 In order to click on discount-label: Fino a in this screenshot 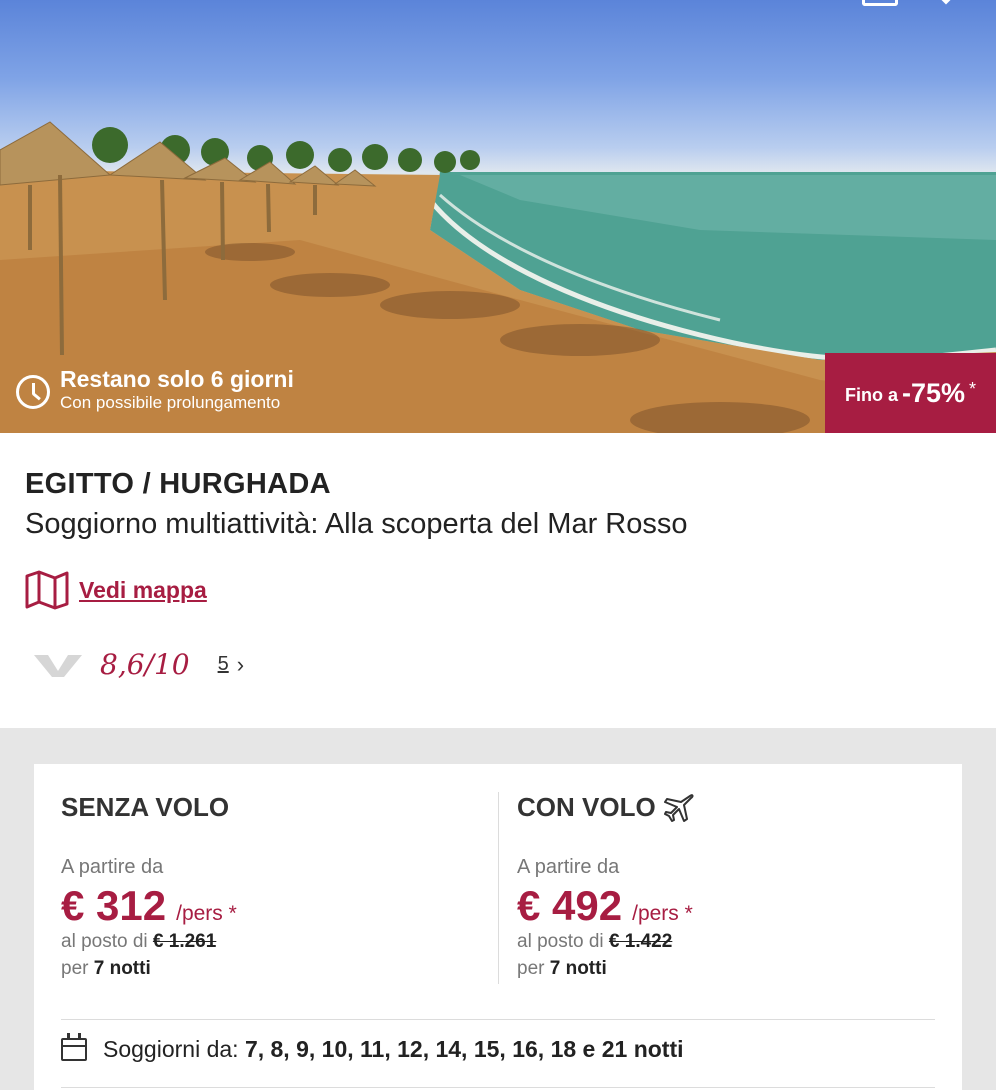, I will do `click(871, 394)`.